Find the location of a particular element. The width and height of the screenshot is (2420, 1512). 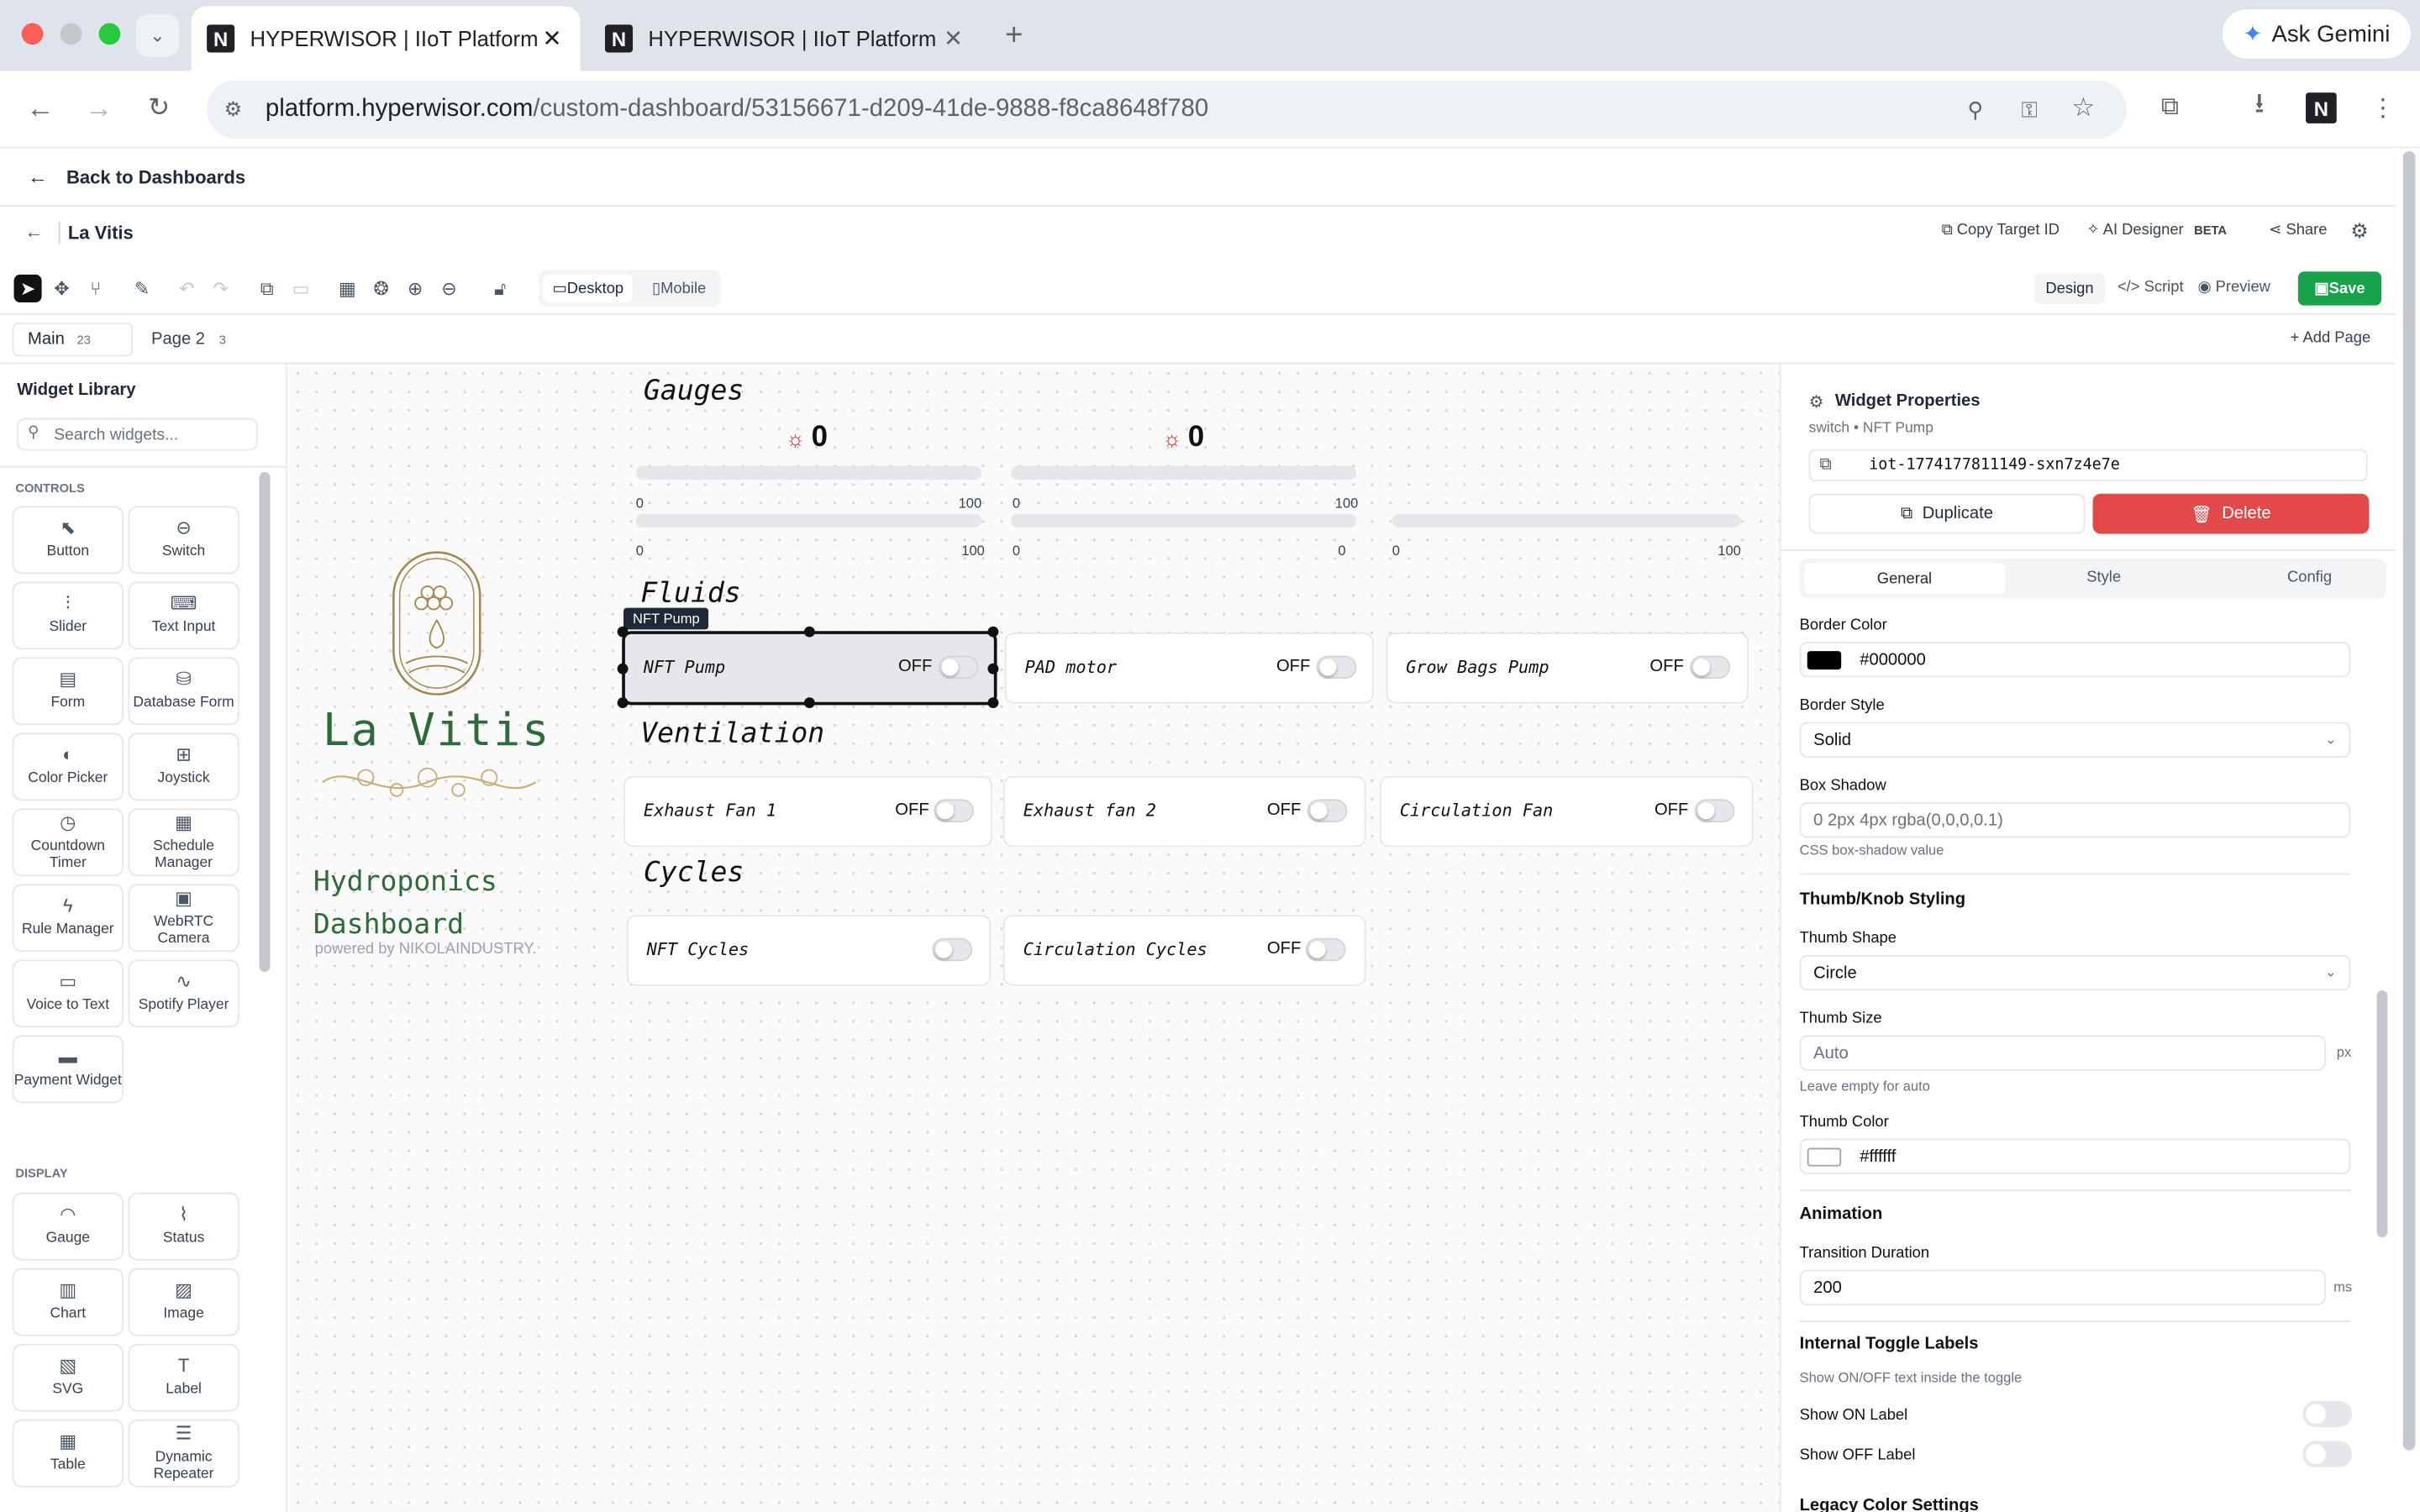

download-icon: ⭳ is located at coordinates (2260, 105).